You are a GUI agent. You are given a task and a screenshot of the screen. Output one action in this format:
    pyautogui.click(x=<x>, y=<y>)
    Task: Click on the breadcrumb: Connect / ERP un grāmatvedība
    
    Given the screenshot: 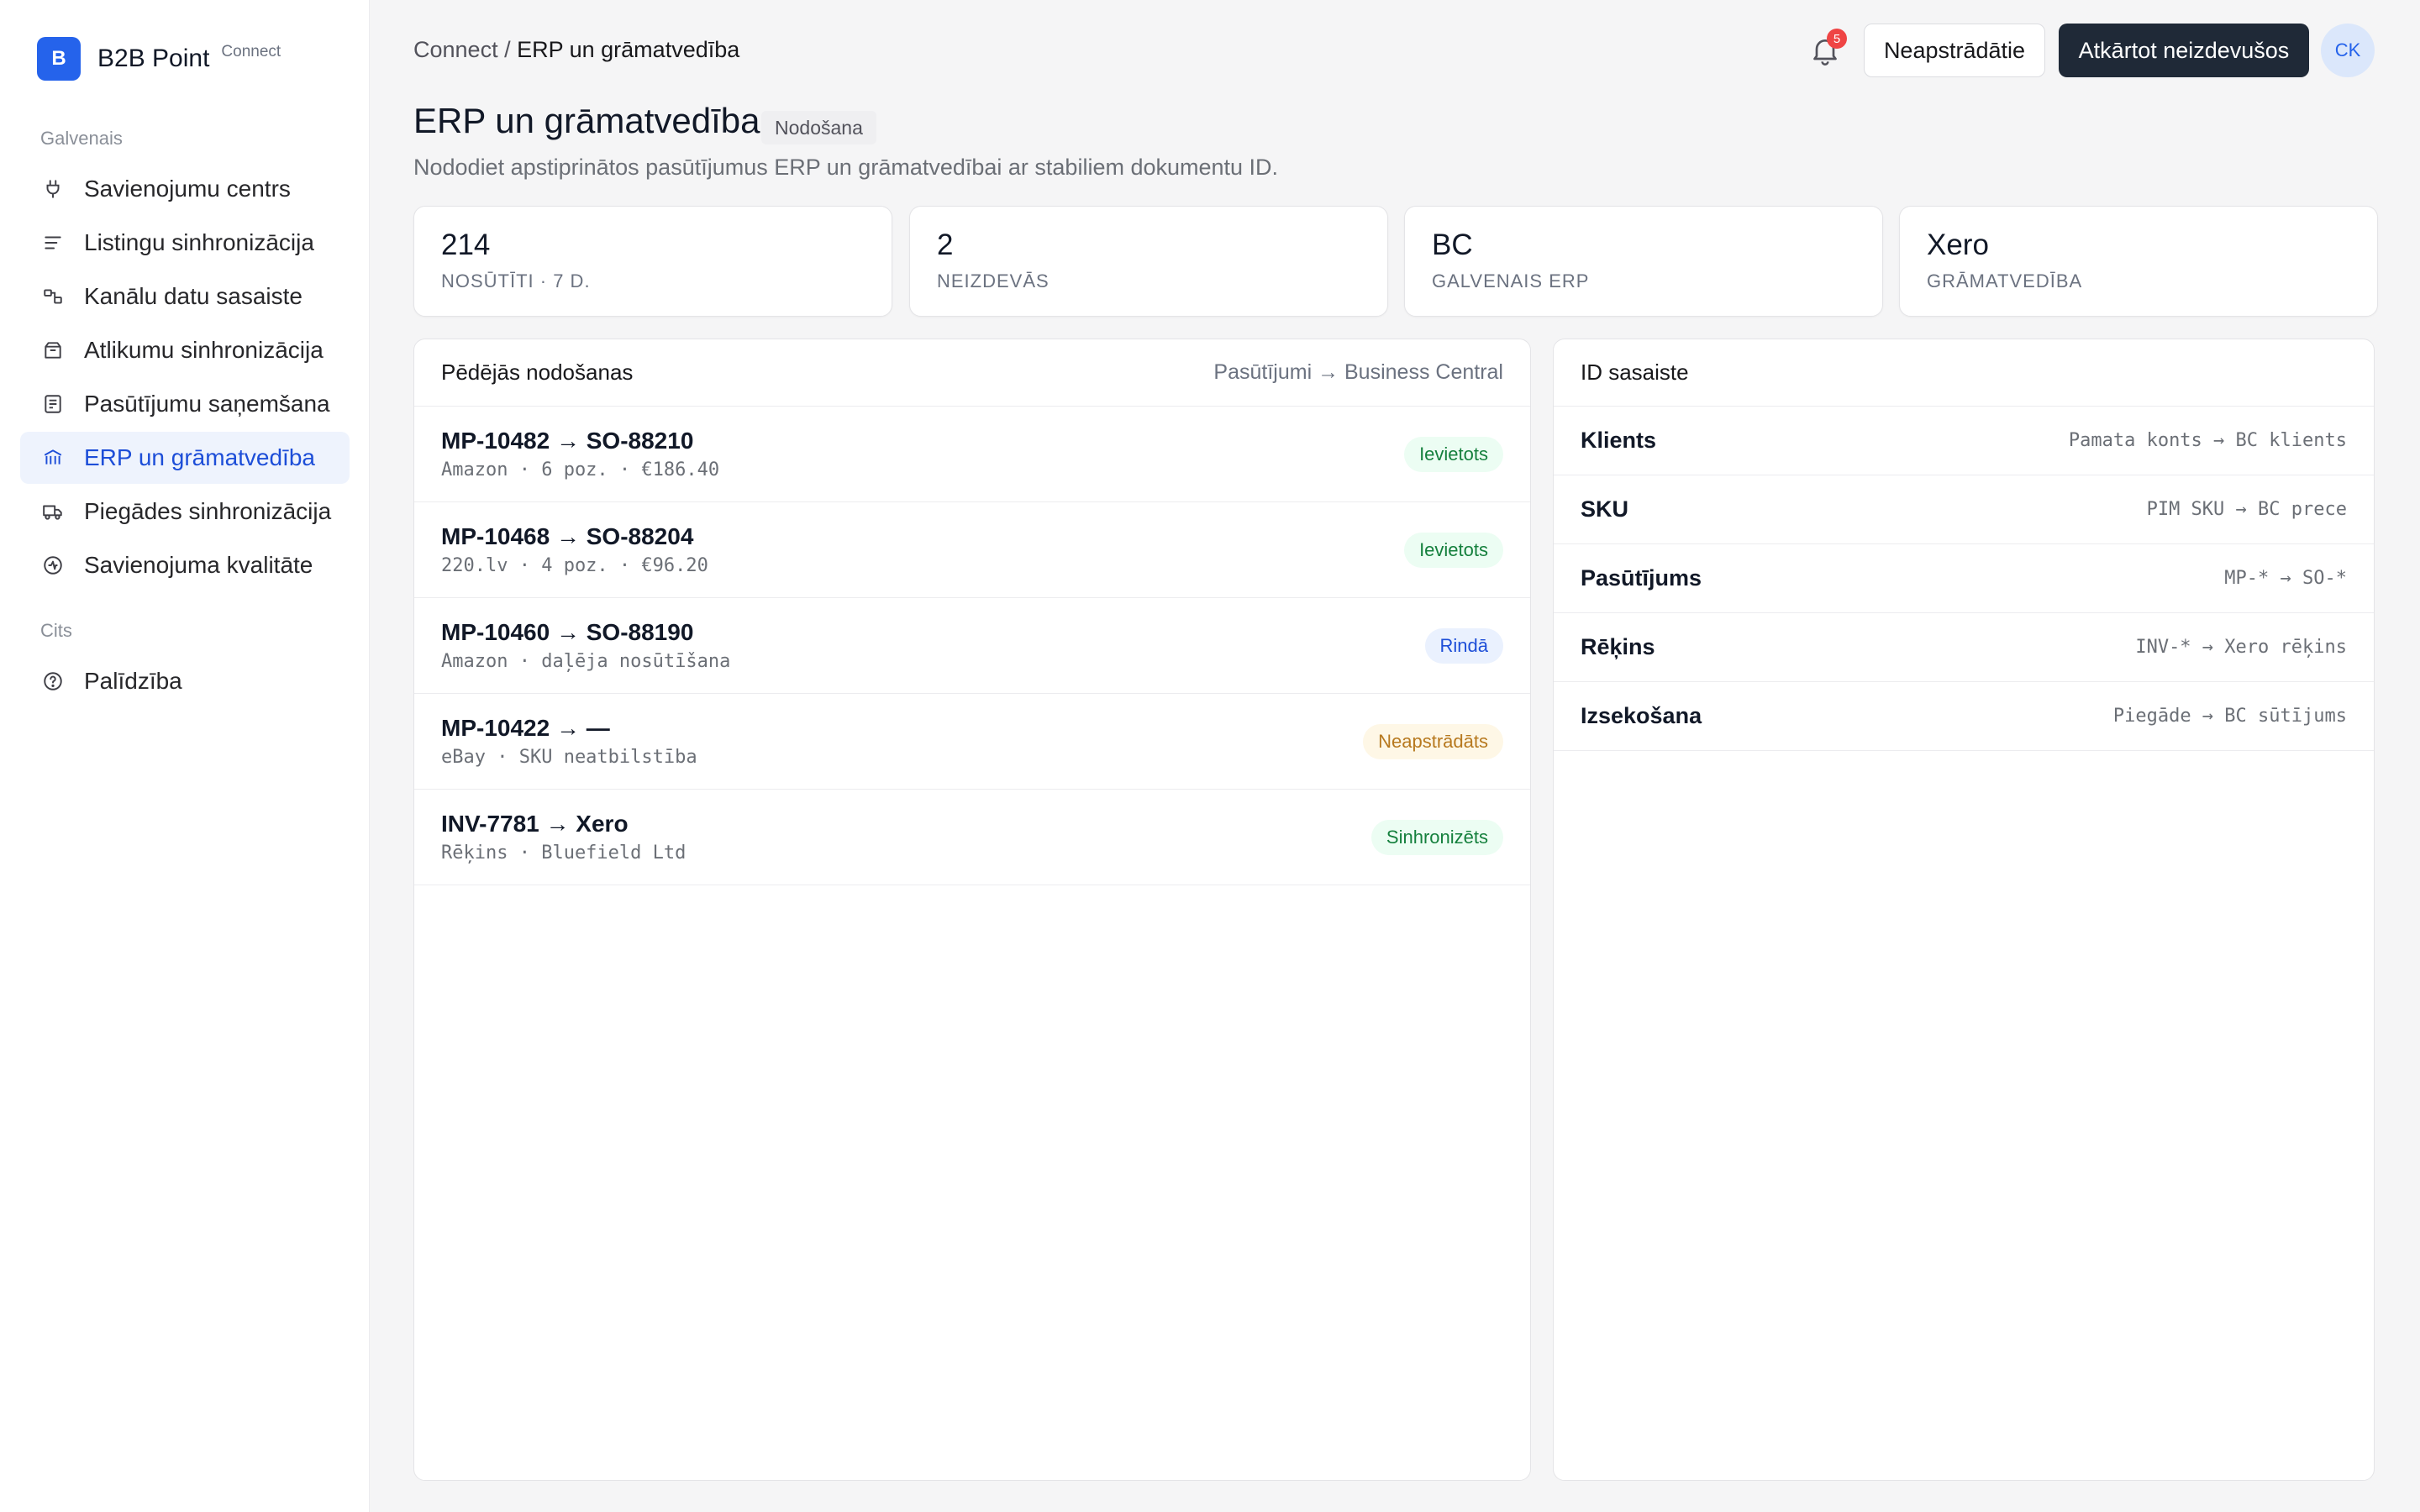 What is the action you would take?
    pyautogui.click(x=576, y=50)
    